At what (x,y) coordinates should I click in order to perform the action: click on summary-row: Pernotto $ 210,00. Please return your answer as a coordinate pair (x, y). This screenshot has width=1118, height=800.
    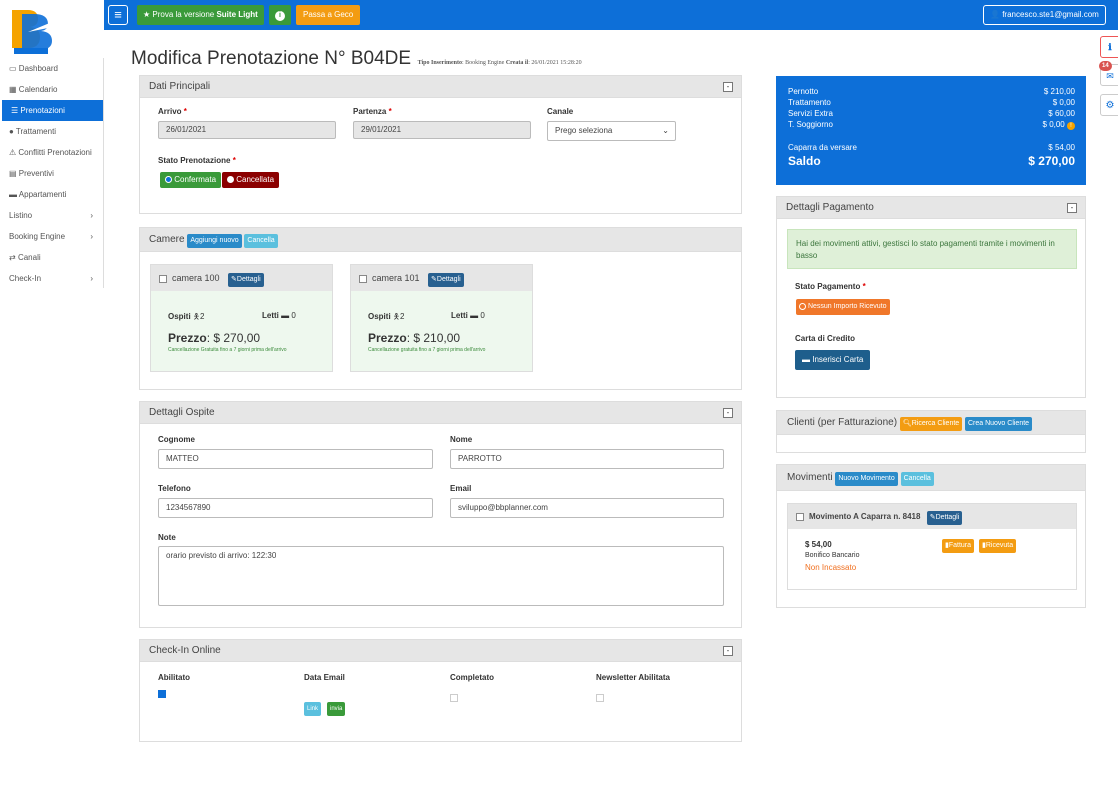
    Looking at the image, I should click on (931, 91).